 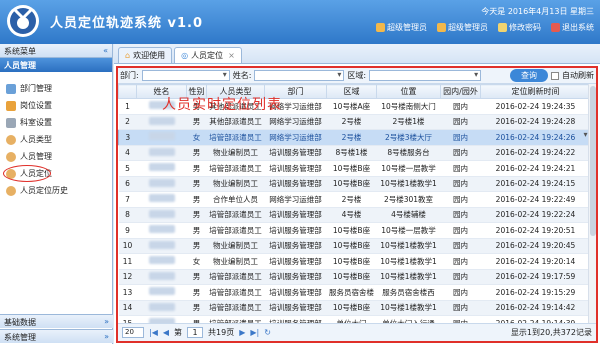 What do you see at coordinates (127, 106) in the screenshot?
I see `table-cell: 1` at bounding box center [127, 106].